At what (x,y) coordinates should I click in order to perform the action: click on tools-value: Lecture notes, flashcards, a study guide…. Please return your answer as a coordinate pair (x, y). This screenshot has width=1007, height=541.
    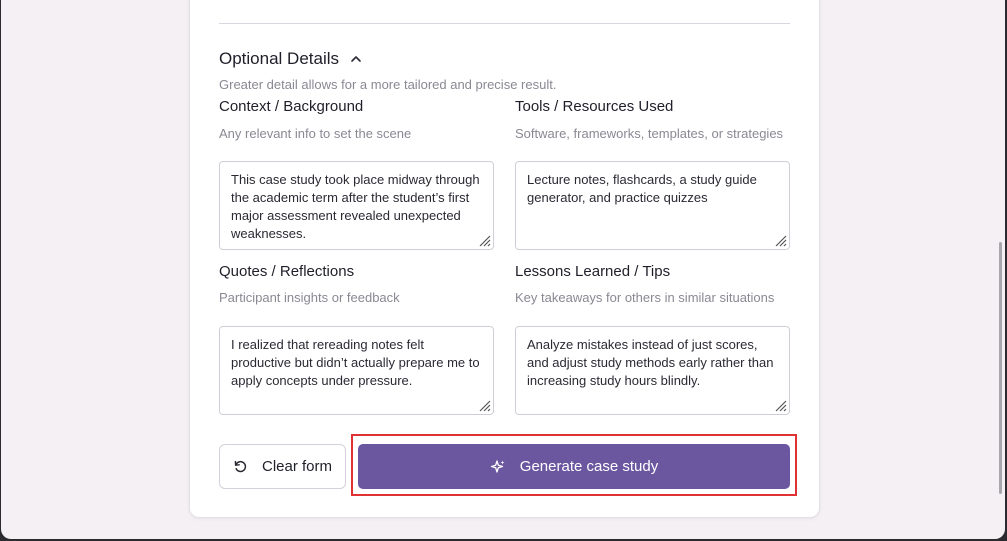
    Looking at the image, I should click on (642, 188).